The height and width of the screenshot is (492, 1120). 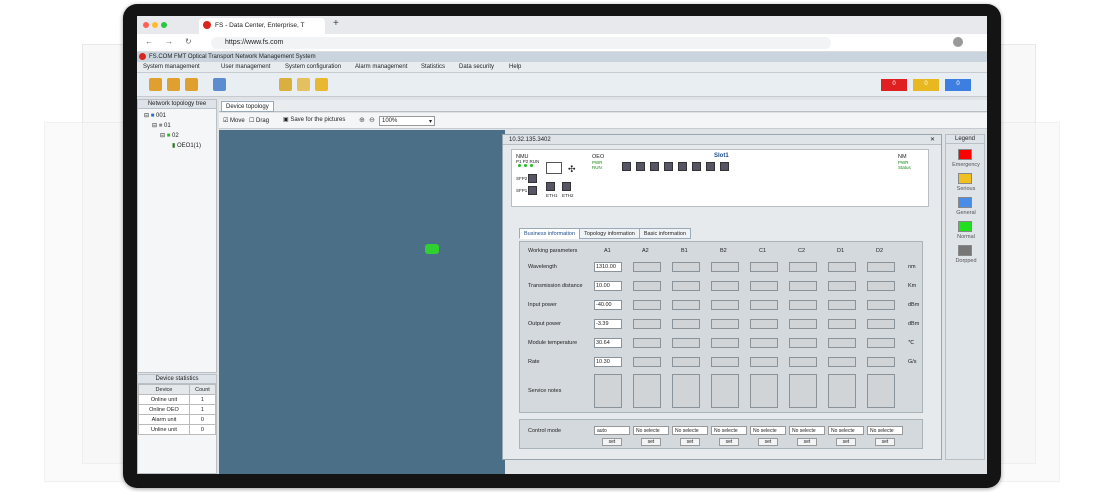 What do you see at coordinates (188, 41) in the screenshot?
I see `reload-icon: ↻` at bounding box center [188, 41].